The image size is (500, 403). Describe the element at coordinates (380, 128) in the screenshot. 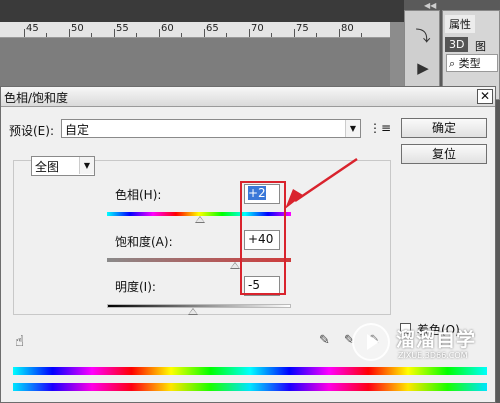

I see `options-menu-icon: ⋮≡` at that location.